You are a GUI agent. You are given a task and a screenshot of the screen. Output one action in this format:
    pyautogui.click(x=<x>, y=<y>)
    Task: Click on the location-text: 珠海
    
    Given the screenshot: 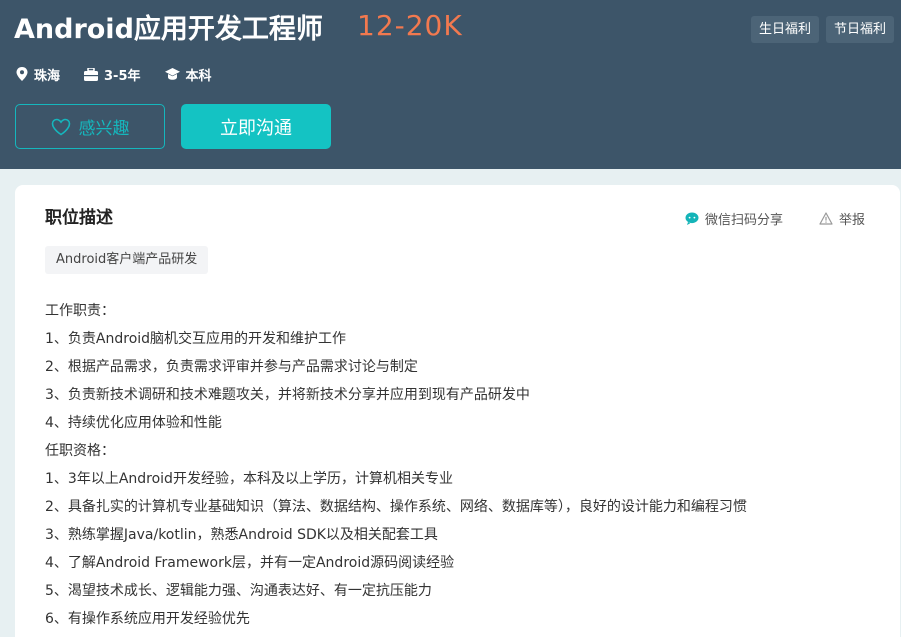 What is the action you would take?
    pyautogui.click(x=47, y=76)
    